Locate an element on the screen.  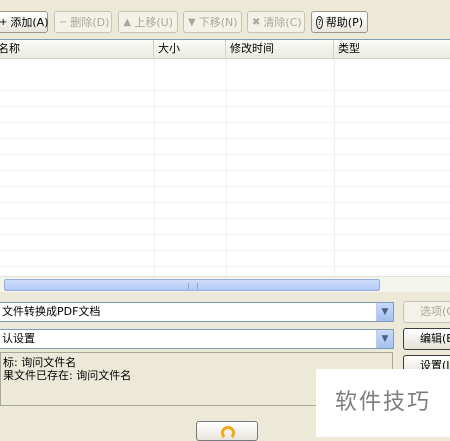
horizontal-scrollbar is located at coordinates (225, 284).